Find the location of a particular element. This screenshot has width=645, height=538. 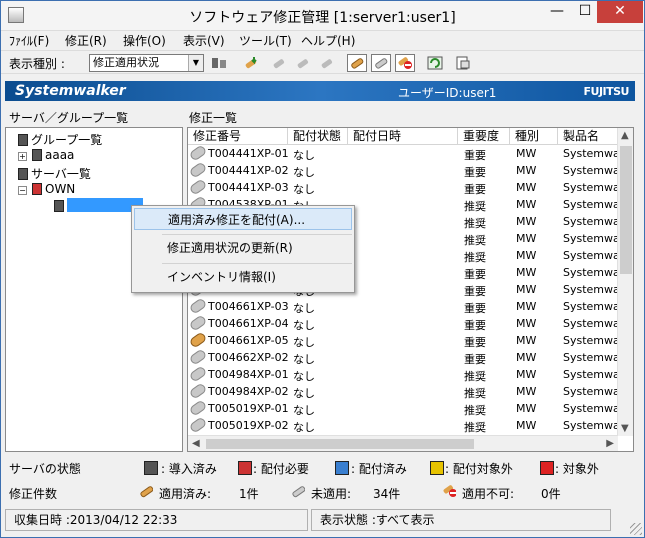

fujitsu-logo: FUJITSU is located at coordinates (606, 91).